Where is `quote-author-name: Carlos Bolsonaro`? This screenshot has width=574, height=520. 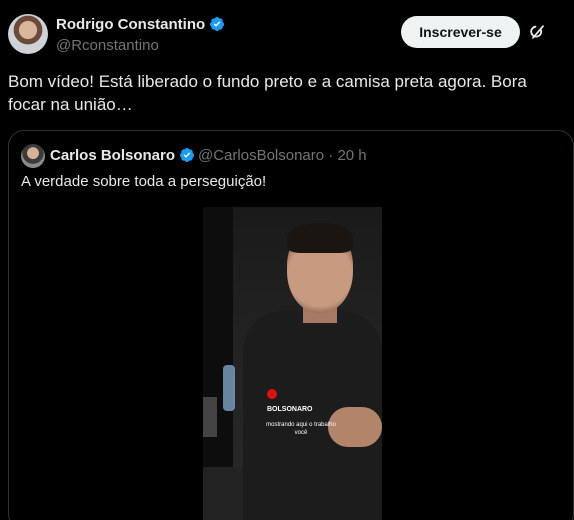 quote-author-name: Carlos Bolsonaro is located at coordinates (122, 155).